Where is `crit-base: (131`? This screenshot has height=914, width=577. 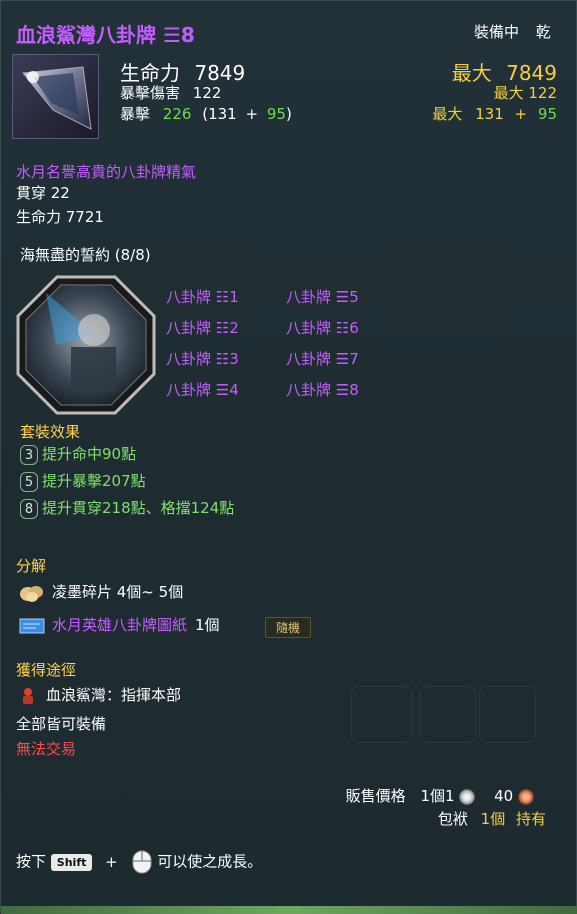 crit-base: (131 is located at coordinates (219, 114).